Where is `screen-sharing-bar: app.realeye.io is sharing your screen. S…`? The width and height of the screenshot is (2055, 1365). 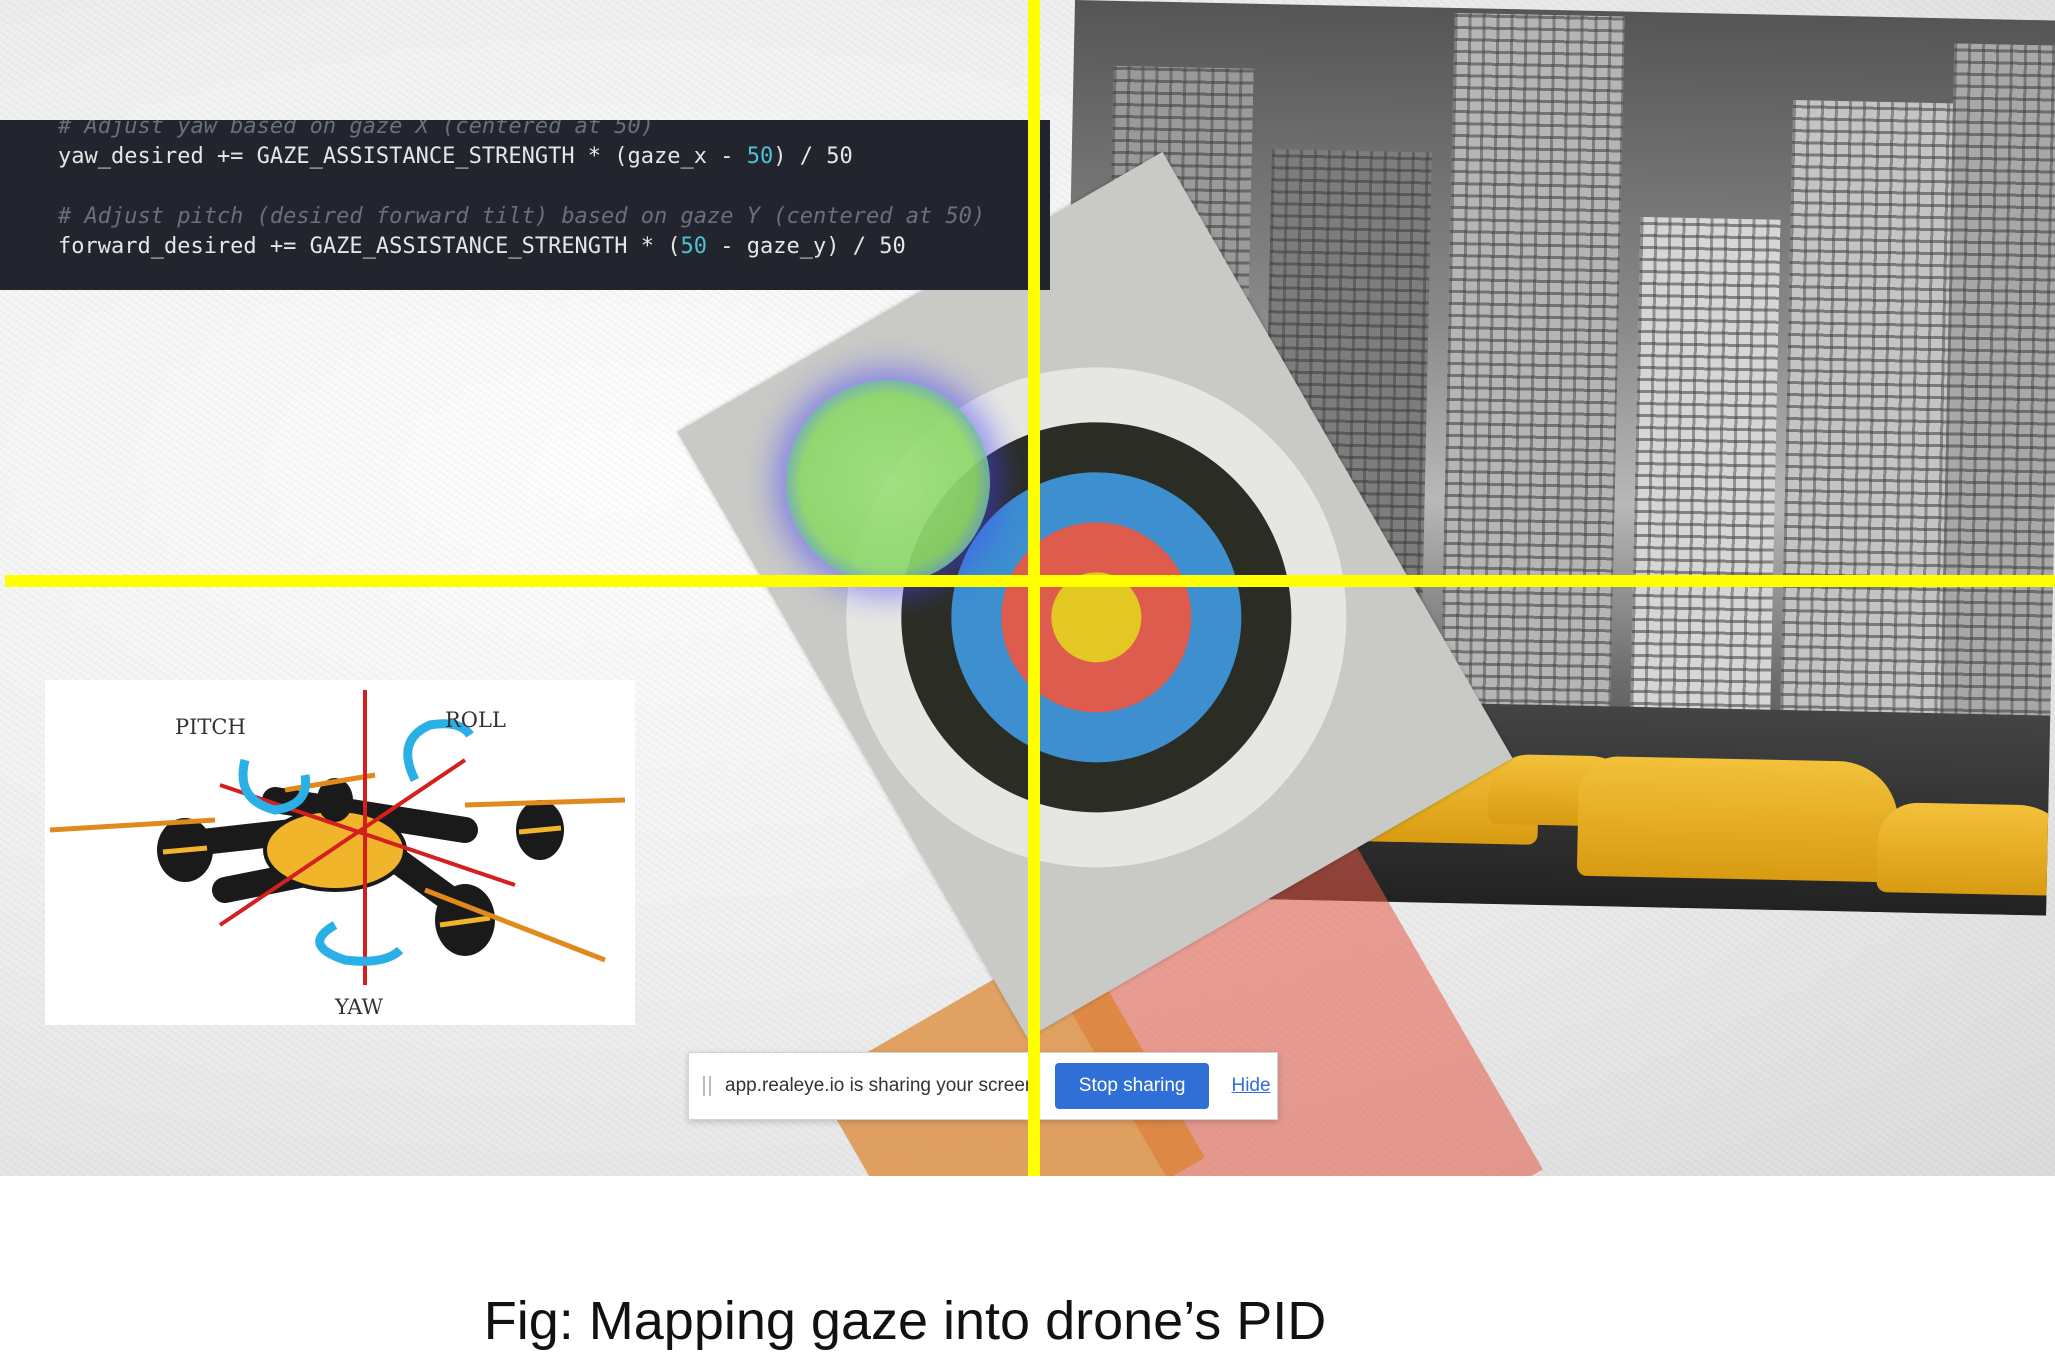 screen-sharing-bar: app.realeye.io is sharing your screen. S… is located at coordinates (983, 1086).